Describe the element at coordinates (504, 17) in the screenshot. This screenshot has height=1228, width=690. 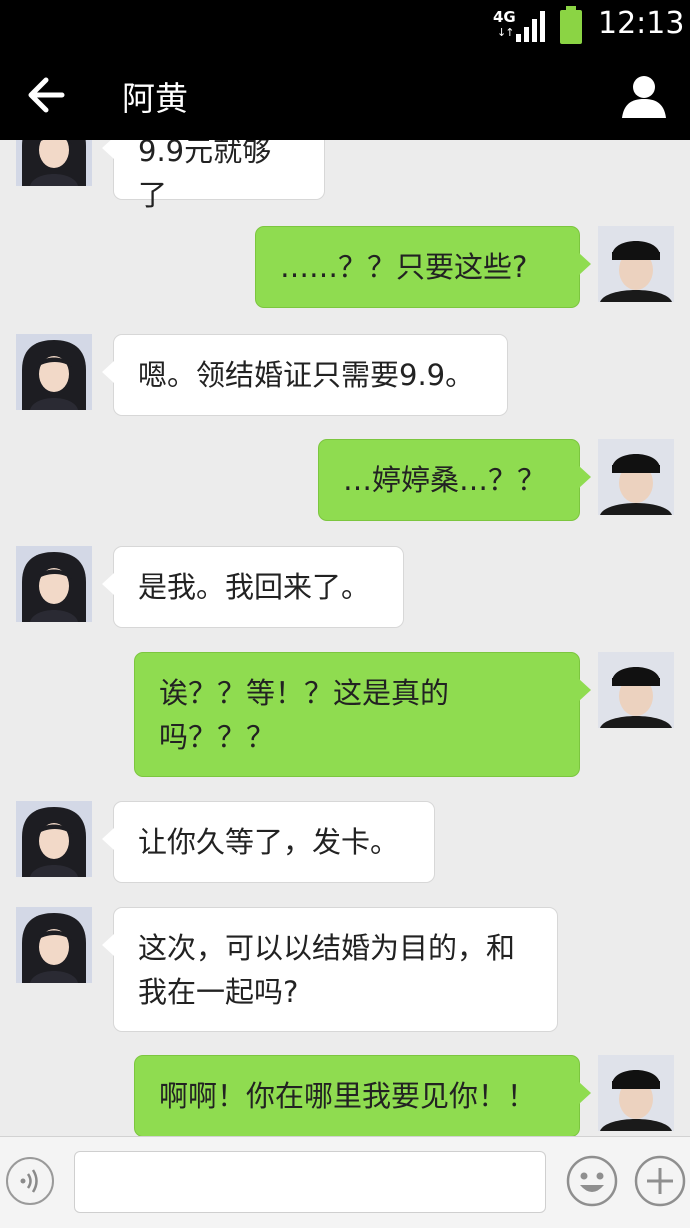
I see `network-type: 4G` at that location.